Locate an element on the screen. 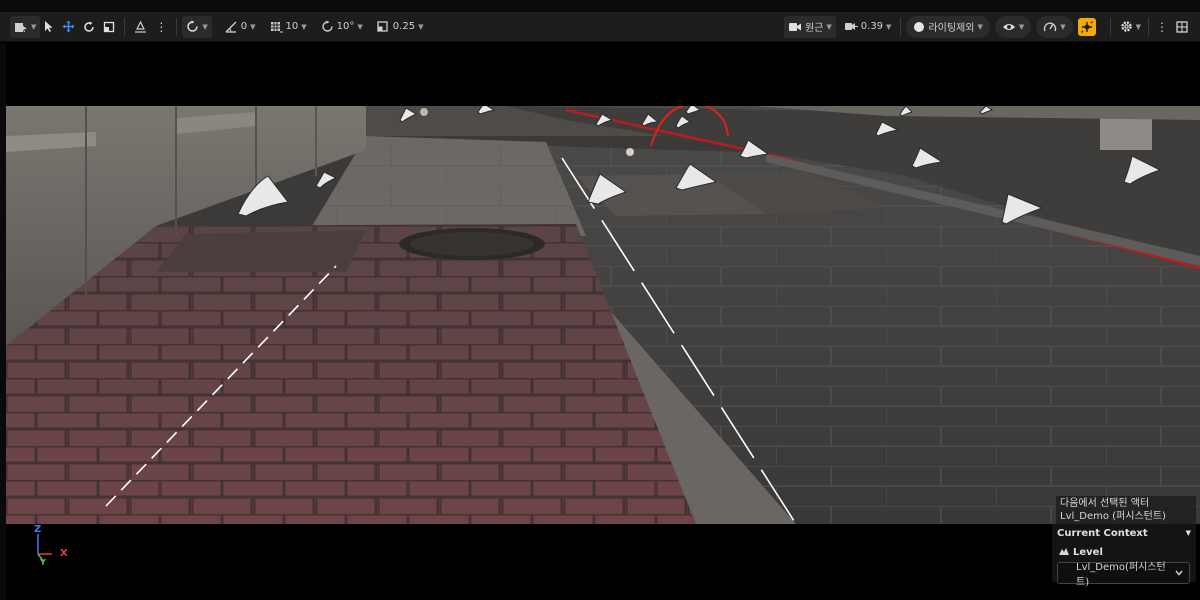  scale-snap-button: 0.25 ▼ is located at coordinates (400, 27).